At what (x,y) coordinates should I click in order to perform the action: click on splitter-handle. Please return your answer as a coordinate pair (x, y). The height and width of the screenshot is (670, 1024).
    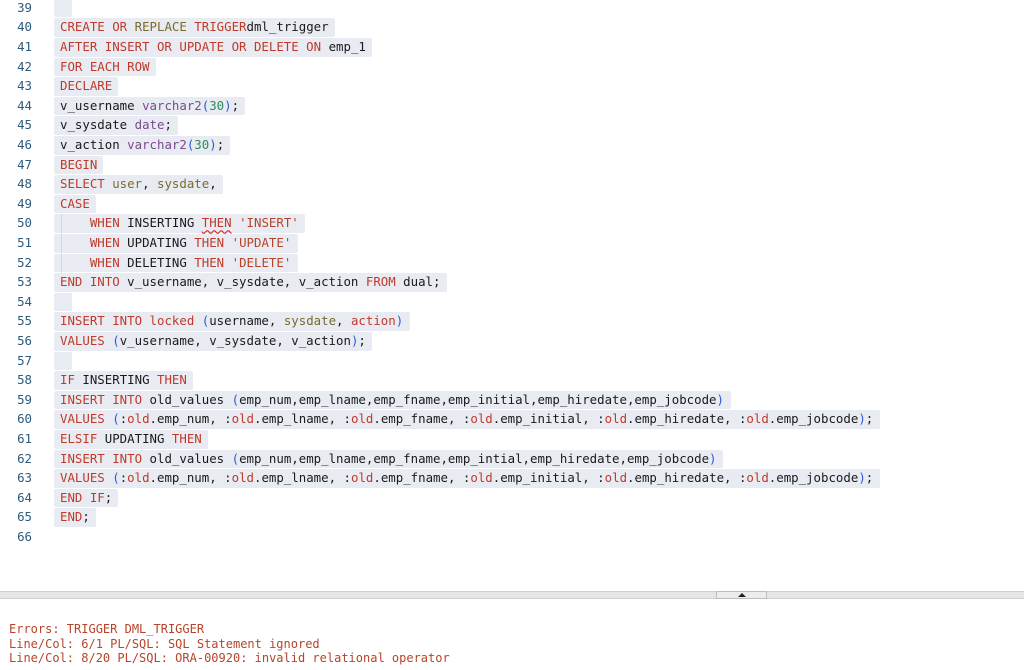
    Looking at the image, I should click on (741, 595).